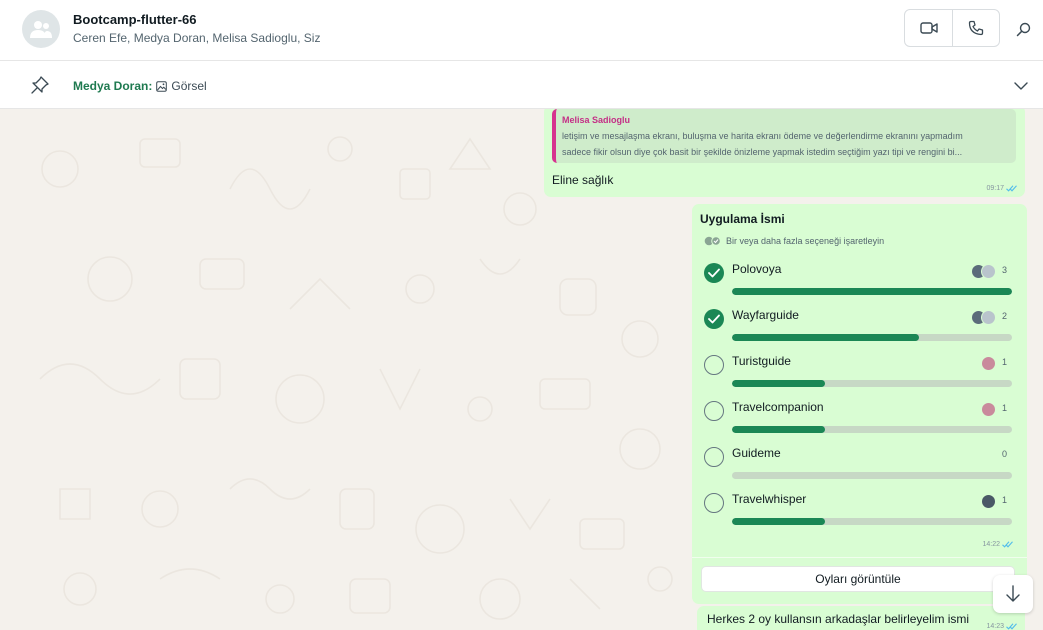 The width and height of the screenshot is (1043, 630). What do you see at coordinates (859, 285) in the screenshot?
I see `poll-option: Polovoya 3` at bounding box center [859, 285].